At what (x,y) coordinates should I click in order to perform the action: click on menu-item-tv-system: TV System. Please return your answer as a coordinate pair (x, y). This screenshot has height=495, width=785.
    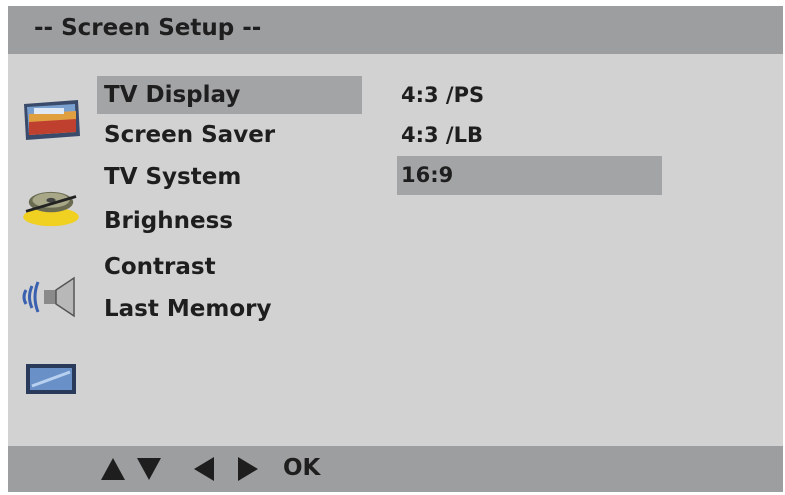
    Looking at the image, I should click on (169, 177).